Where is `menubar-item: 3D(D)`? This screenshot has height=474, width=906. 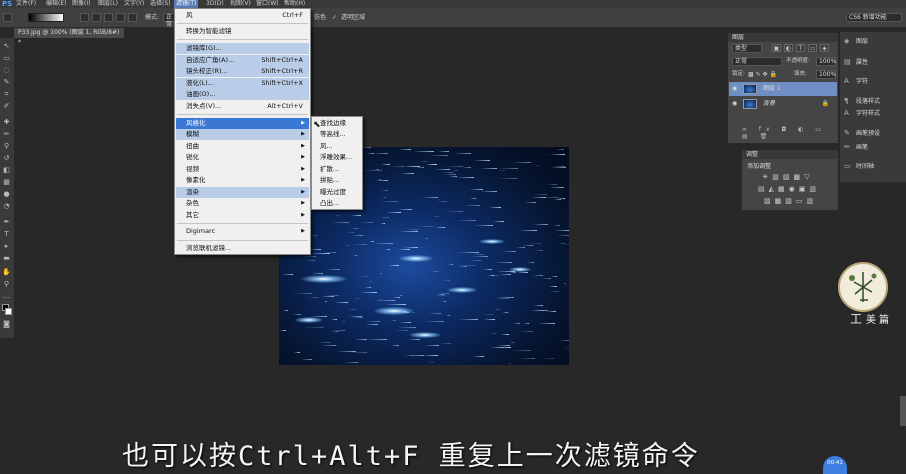
menubar-item: 3D(D) is located at coordinates (215, 4).